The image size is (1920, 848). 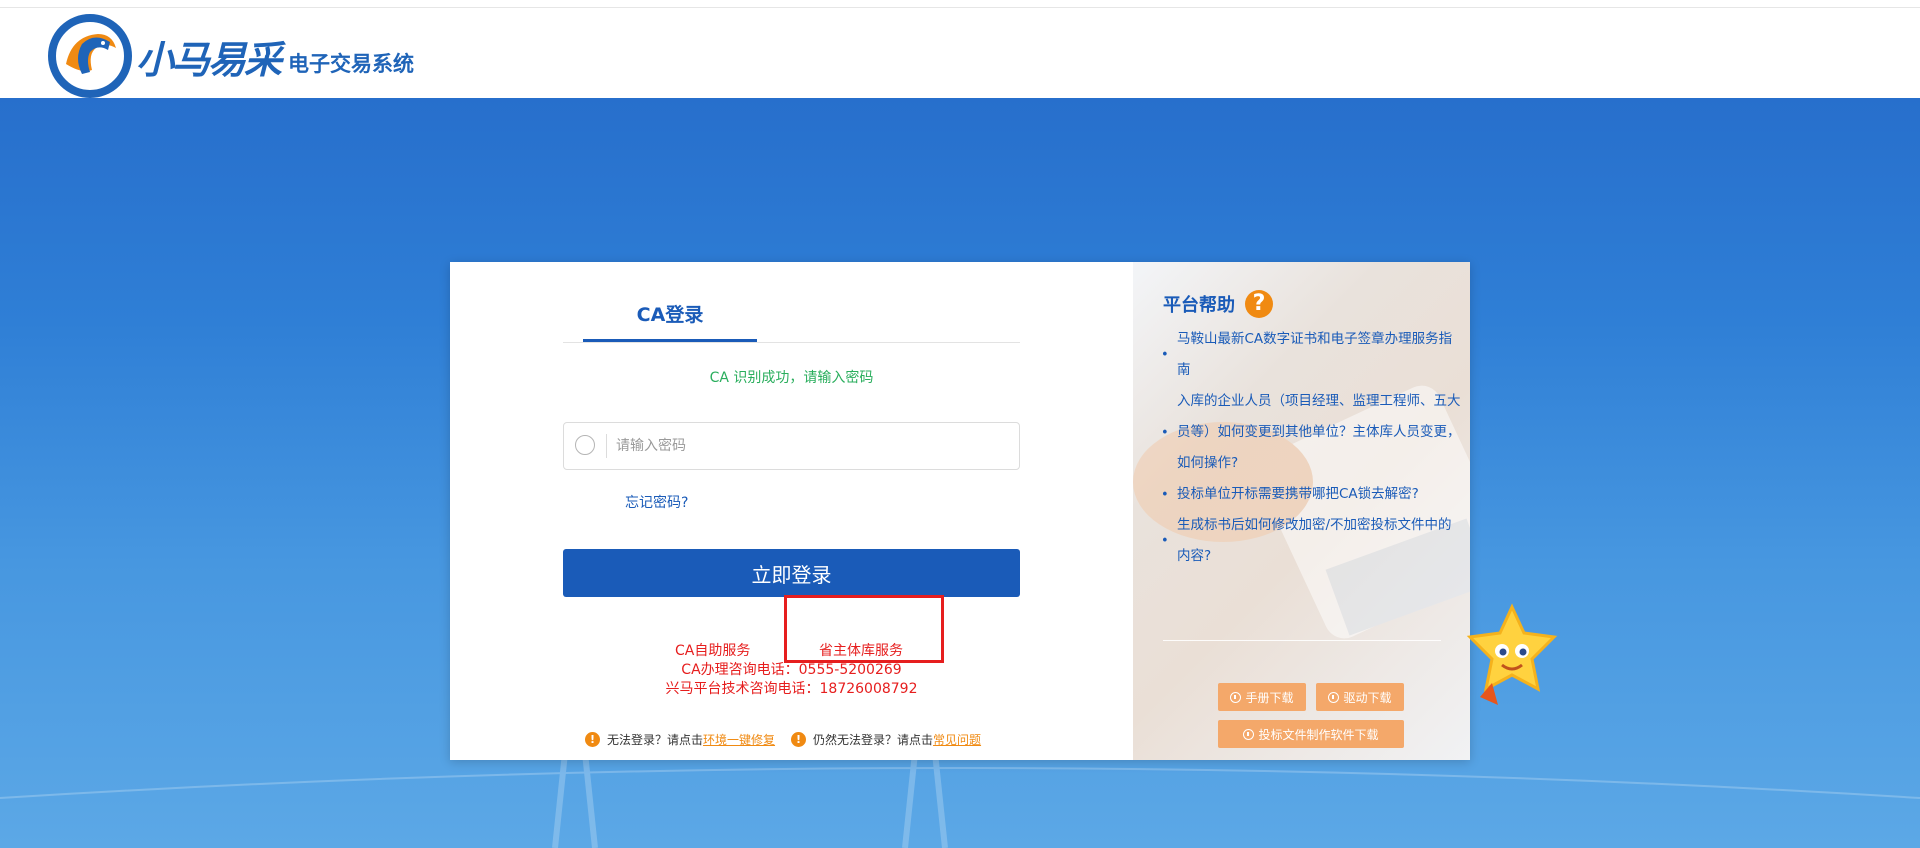 I want to click on help-item: 马鞍山最新CA数字证书和电子签章办理服务指南, so click(x=1308, y=355).